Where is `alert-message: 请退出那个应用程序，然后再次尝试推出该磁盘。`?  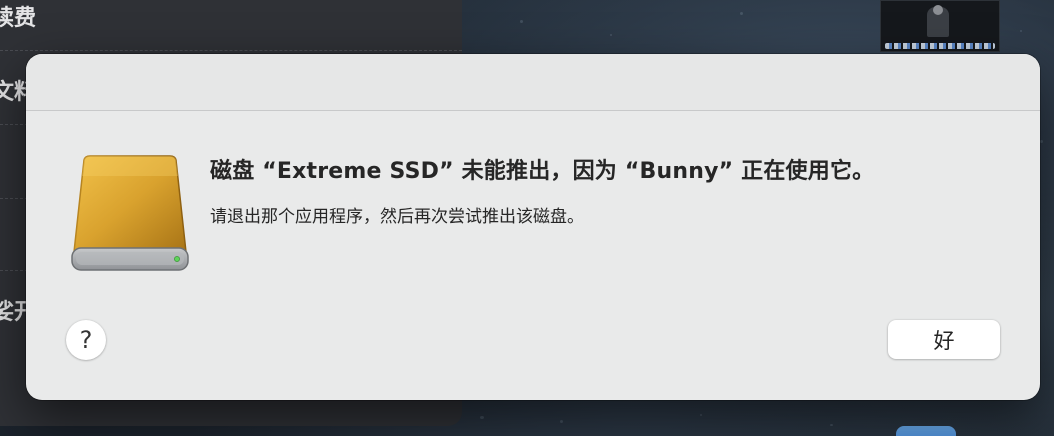
alert-message: 请退出那个应用程序，然后再次尝试推出该磁盘。 is located at coordinates (397, 217).